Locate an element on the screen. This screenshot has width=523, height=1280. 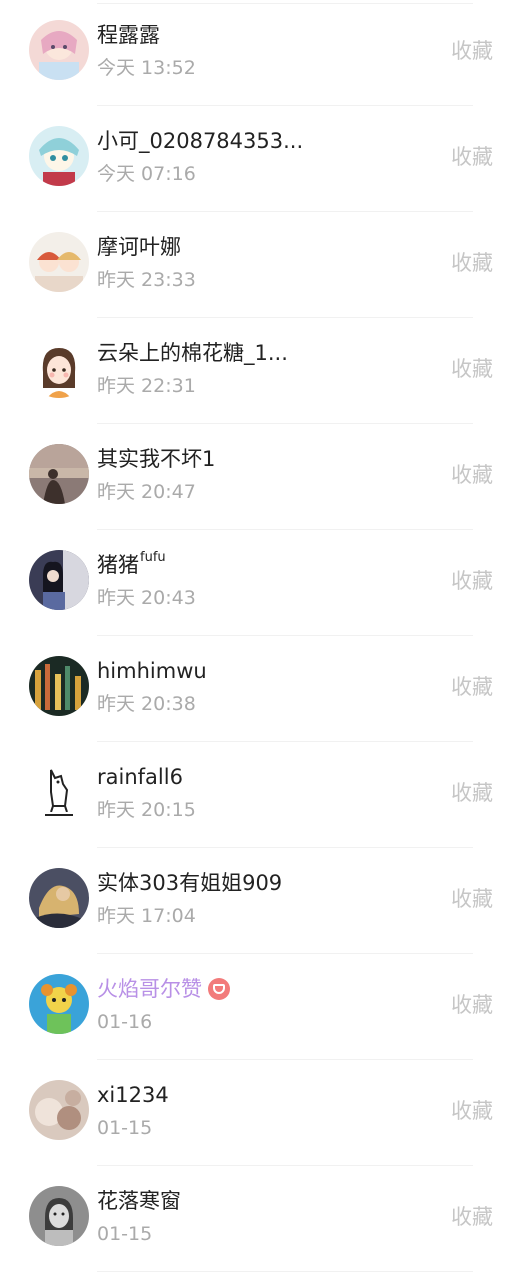
vip-diamond-icon is located at coordinates (219, 989).